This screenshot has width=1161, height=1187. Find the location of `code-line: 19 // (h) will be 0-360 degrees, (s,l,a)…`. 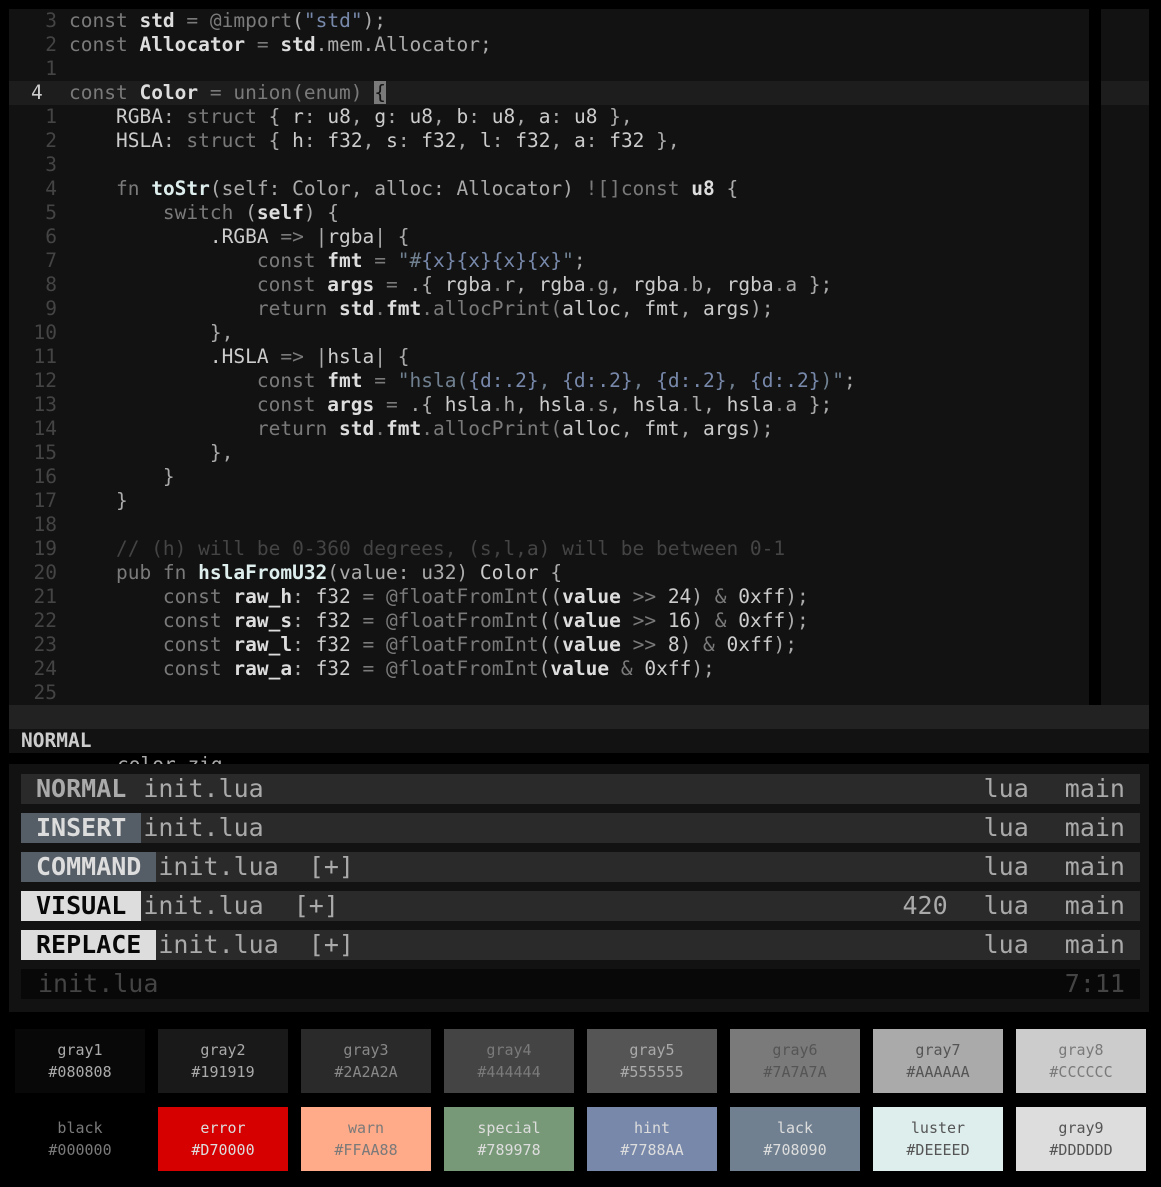

code-line: 19 // (h) will be 0-360 degrees, (s,l,a)… is located at coordinates (549, 549).